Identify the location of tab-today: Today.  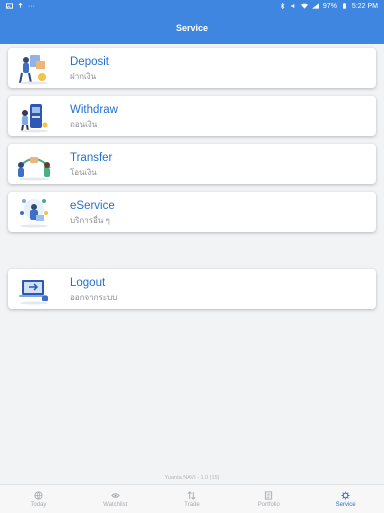
(38, 499).